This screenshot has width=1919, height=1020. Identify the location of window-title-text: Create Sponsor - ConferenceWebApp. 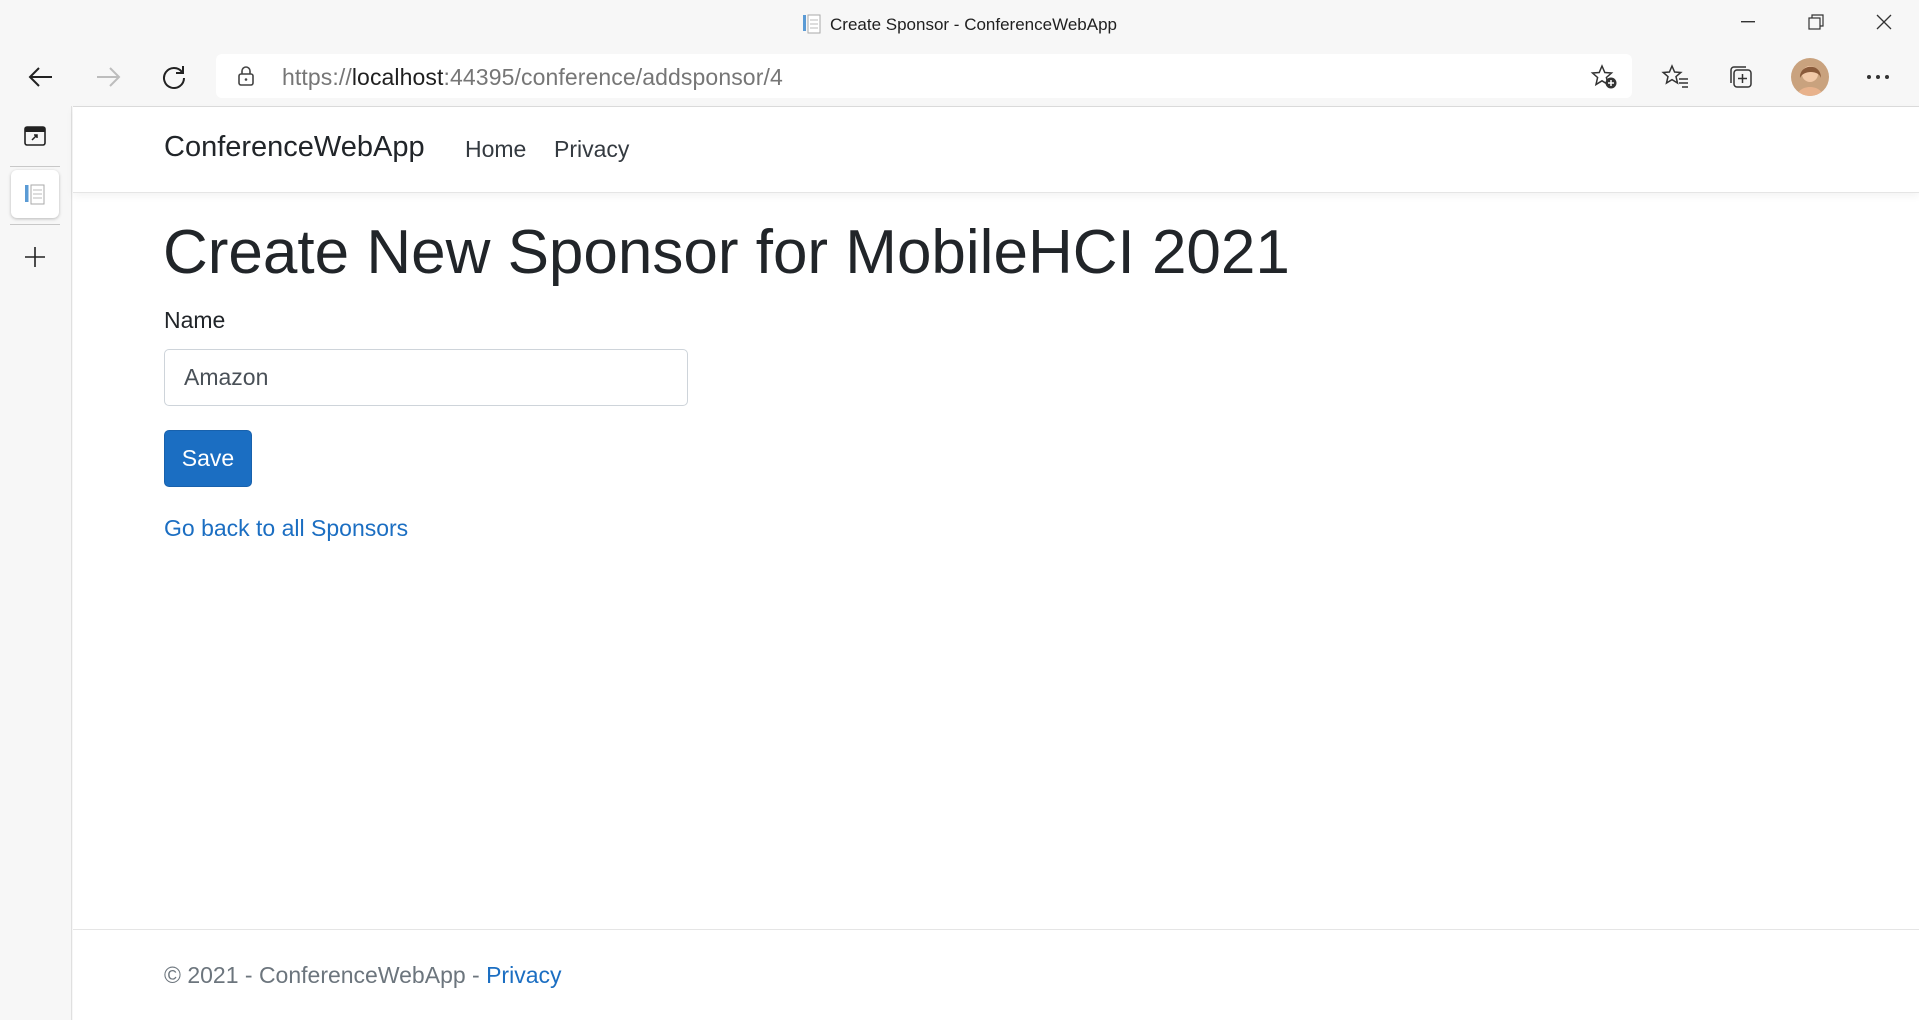
(973, 24).